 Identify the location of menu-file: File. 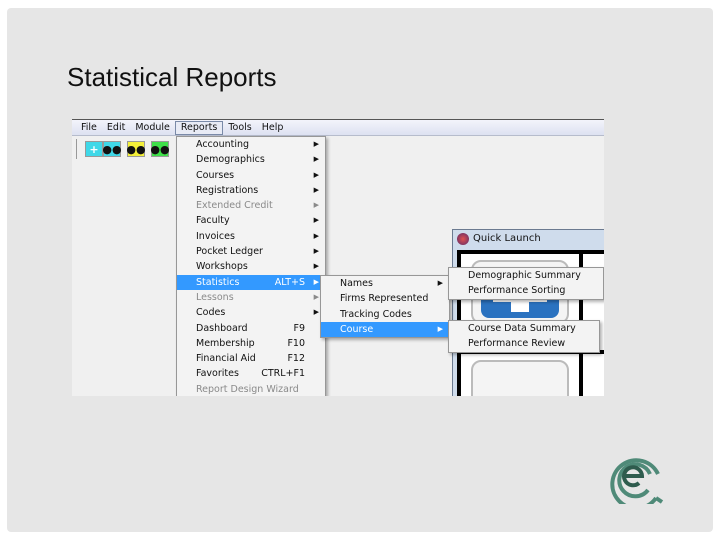
(89, 128).